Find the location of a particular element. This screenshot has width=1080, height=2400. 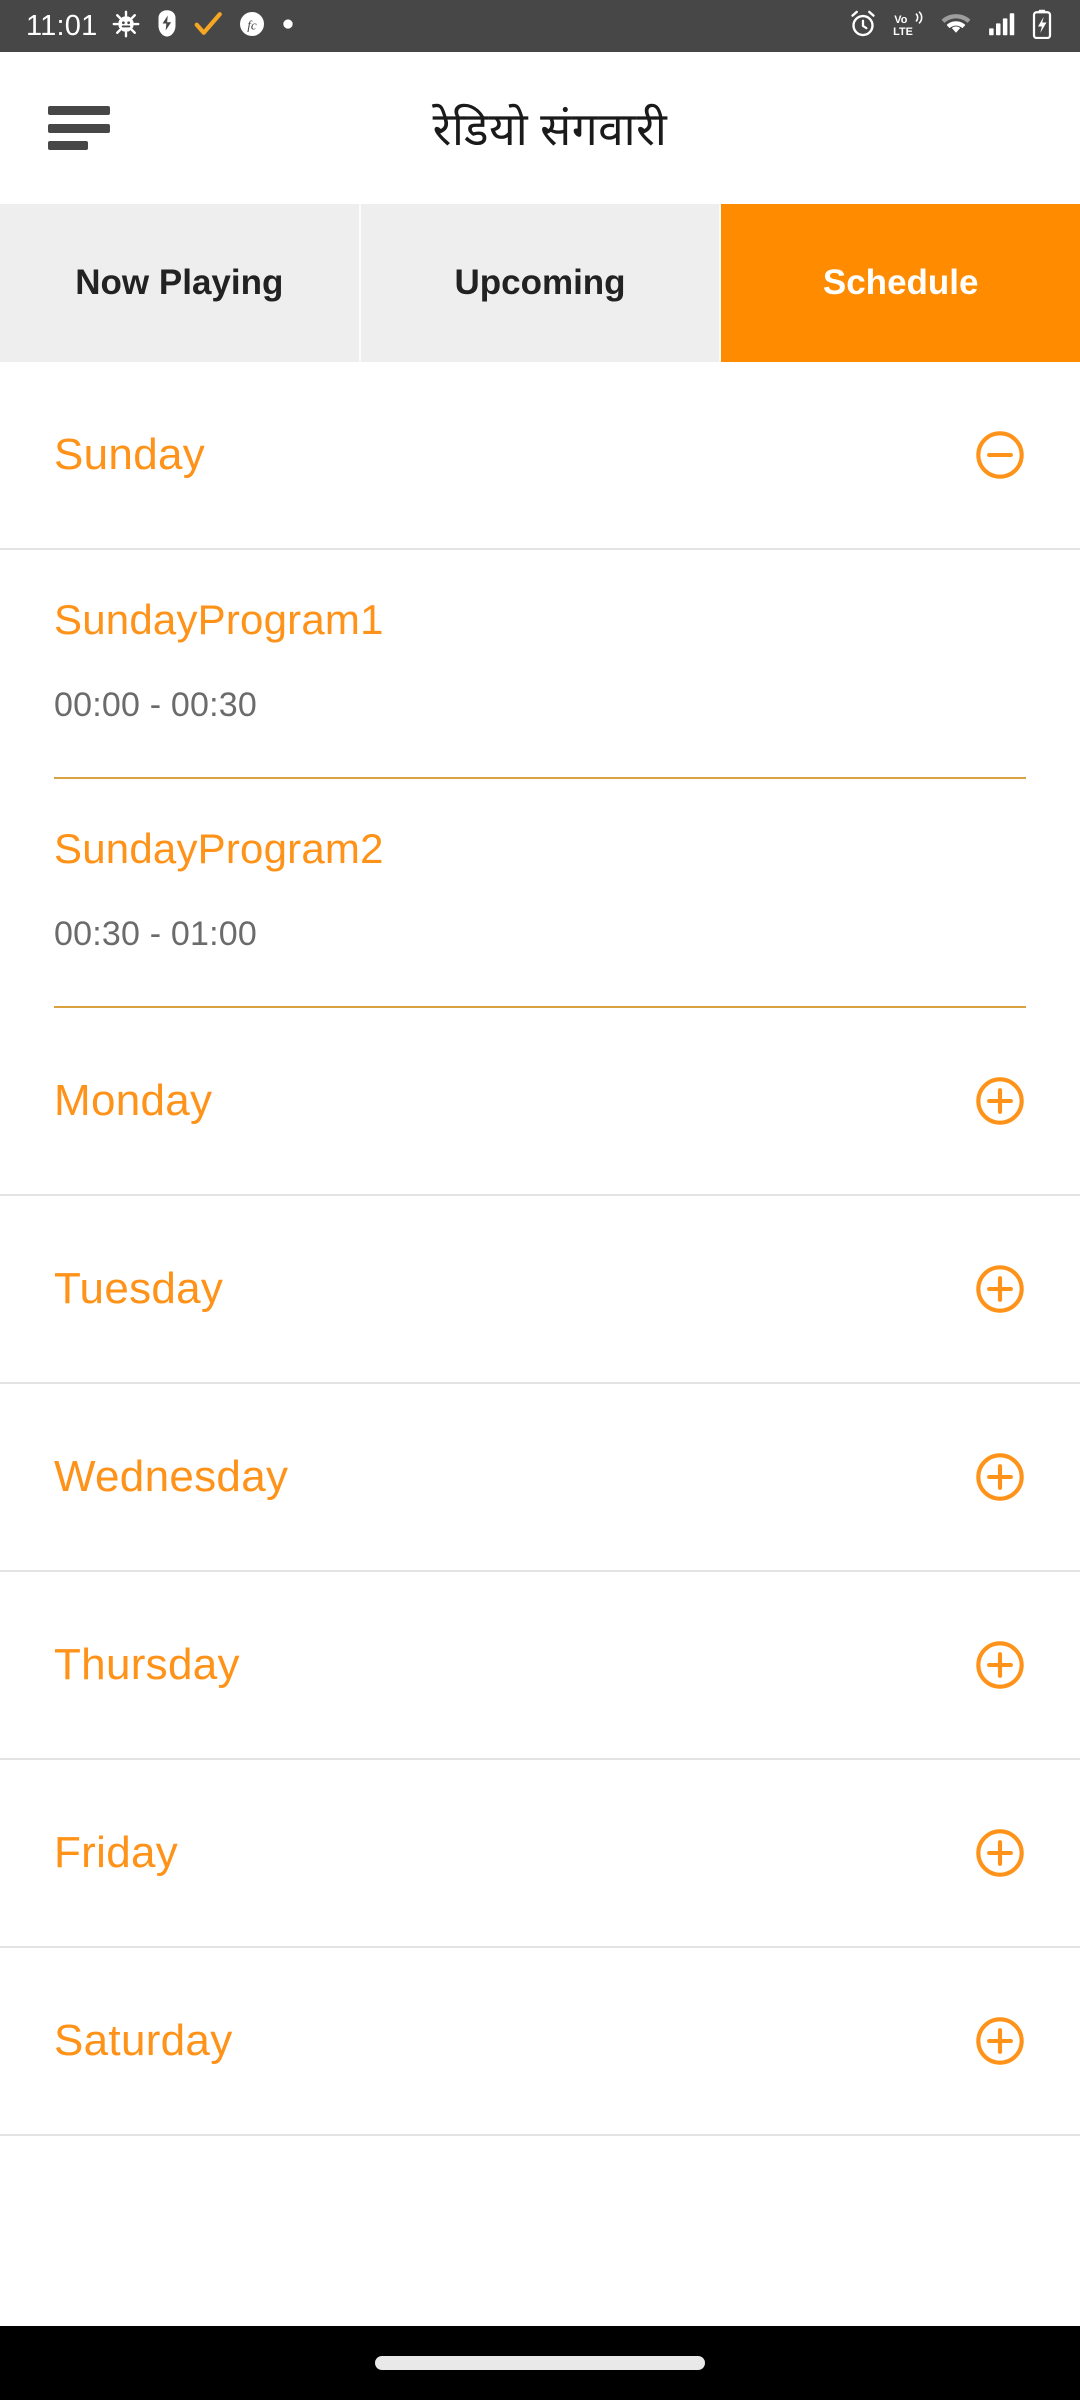

day-name-tuesday: Tuesday is located at coordinates (139, 1288).